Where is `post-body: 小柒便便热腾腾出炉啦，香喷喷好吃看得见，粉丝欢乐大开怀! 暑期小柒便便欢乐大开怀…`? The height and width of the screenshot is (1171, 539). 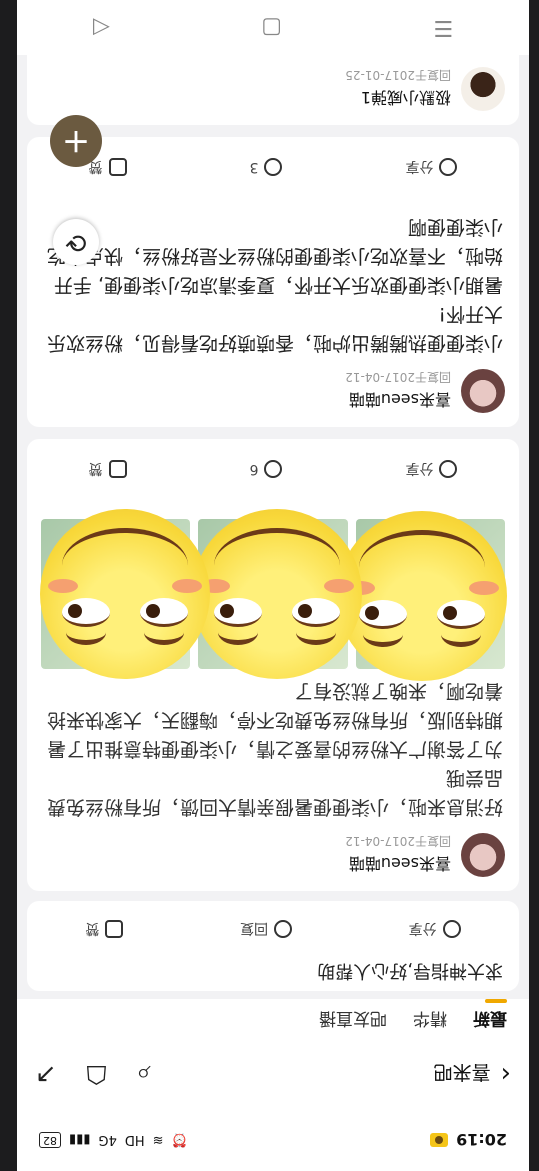 post-body: 小柒便便热腾腾出炉啦，香喷喷好吃看得见，粉丝欢乐大开怀! 暑期小柒便便欢乐大开怀… is located at coordinates (274, 285).